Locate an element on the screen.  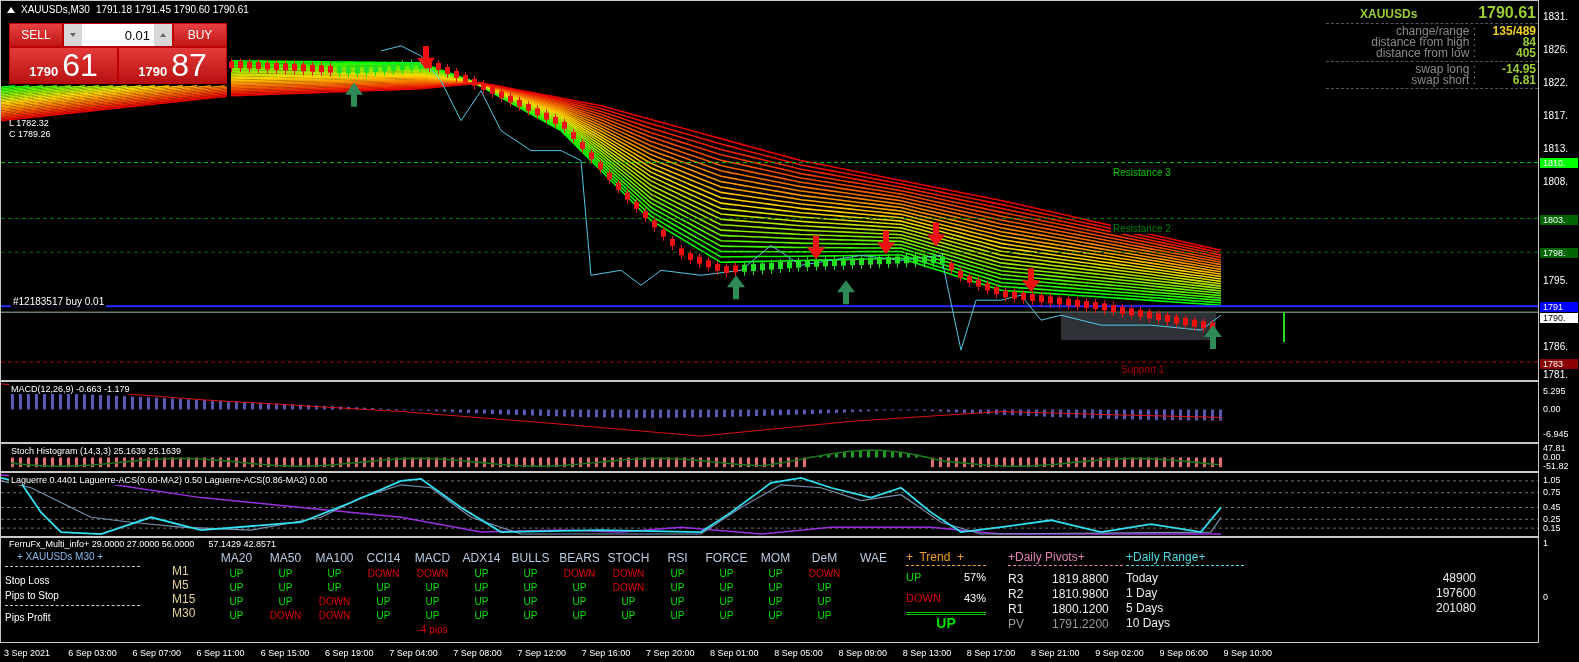
indicator-axis-label: 47.81 is located at coordinates (1554, 448).